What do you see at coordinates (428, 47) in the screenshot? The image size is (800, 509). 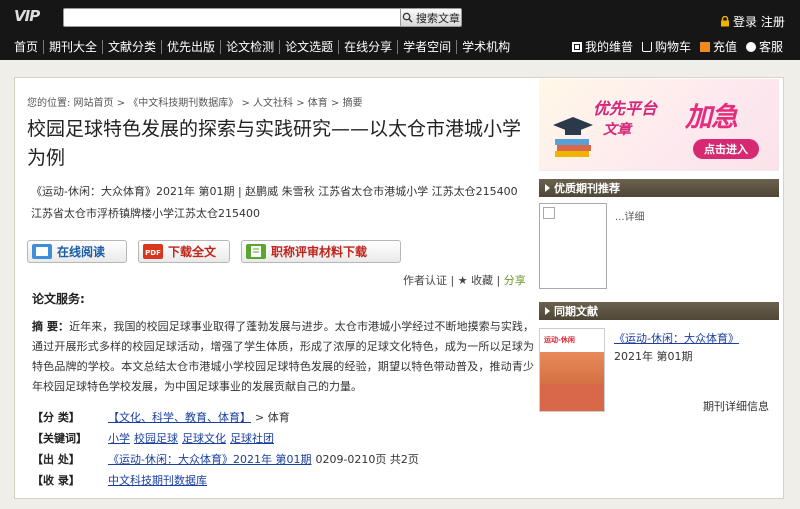 I see `nav-item-scholars: 学者空间` at bounding box center [428, 47].